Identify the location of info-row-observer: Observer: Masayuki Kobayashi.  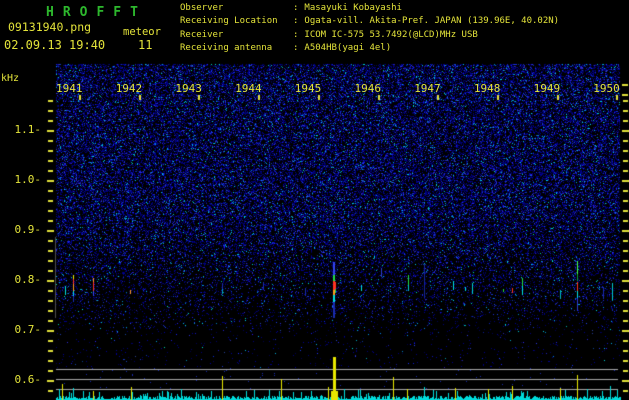
(369, 8).